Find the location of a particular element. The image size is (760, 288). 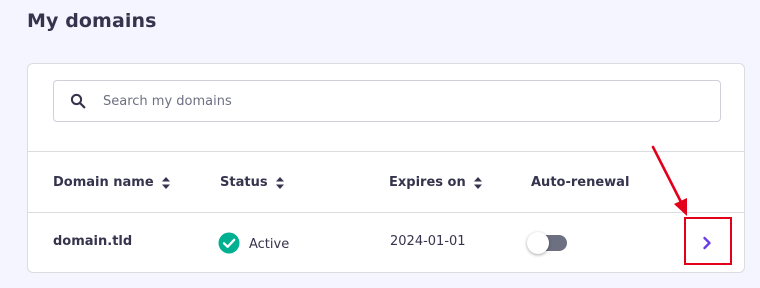

search-icon is located at coordinates (78, 101).